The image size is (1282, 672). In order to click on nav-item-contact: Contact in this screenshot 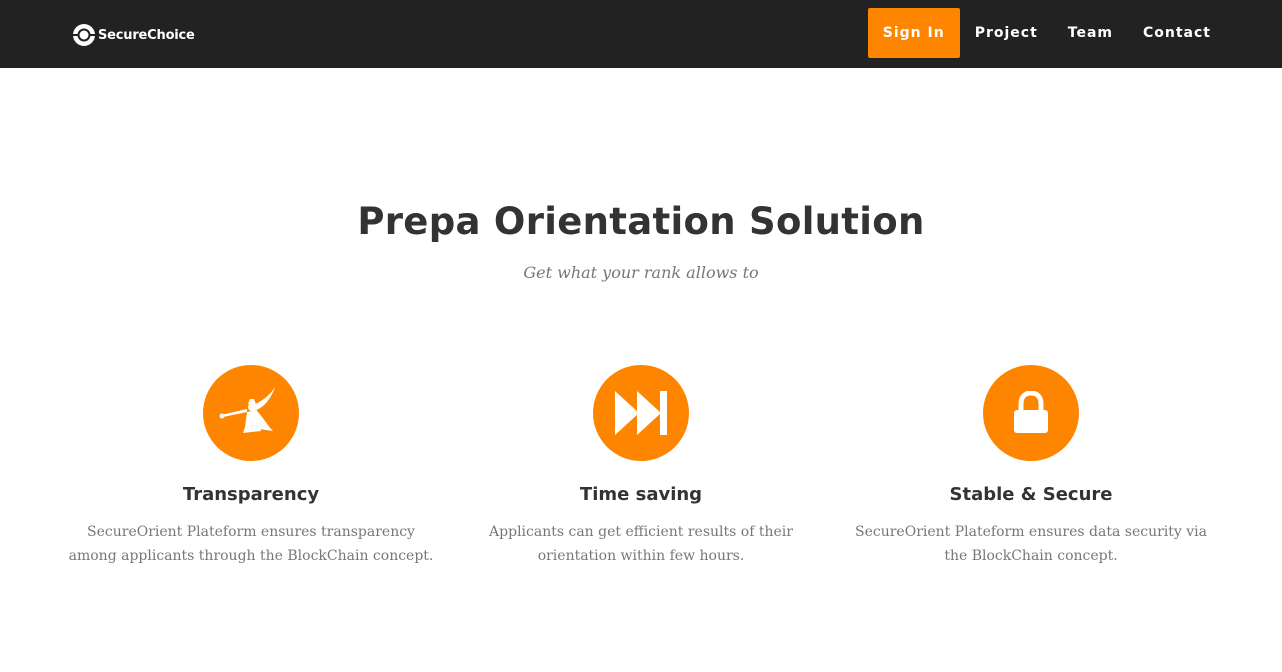, I will do `click(1177, 33)`.